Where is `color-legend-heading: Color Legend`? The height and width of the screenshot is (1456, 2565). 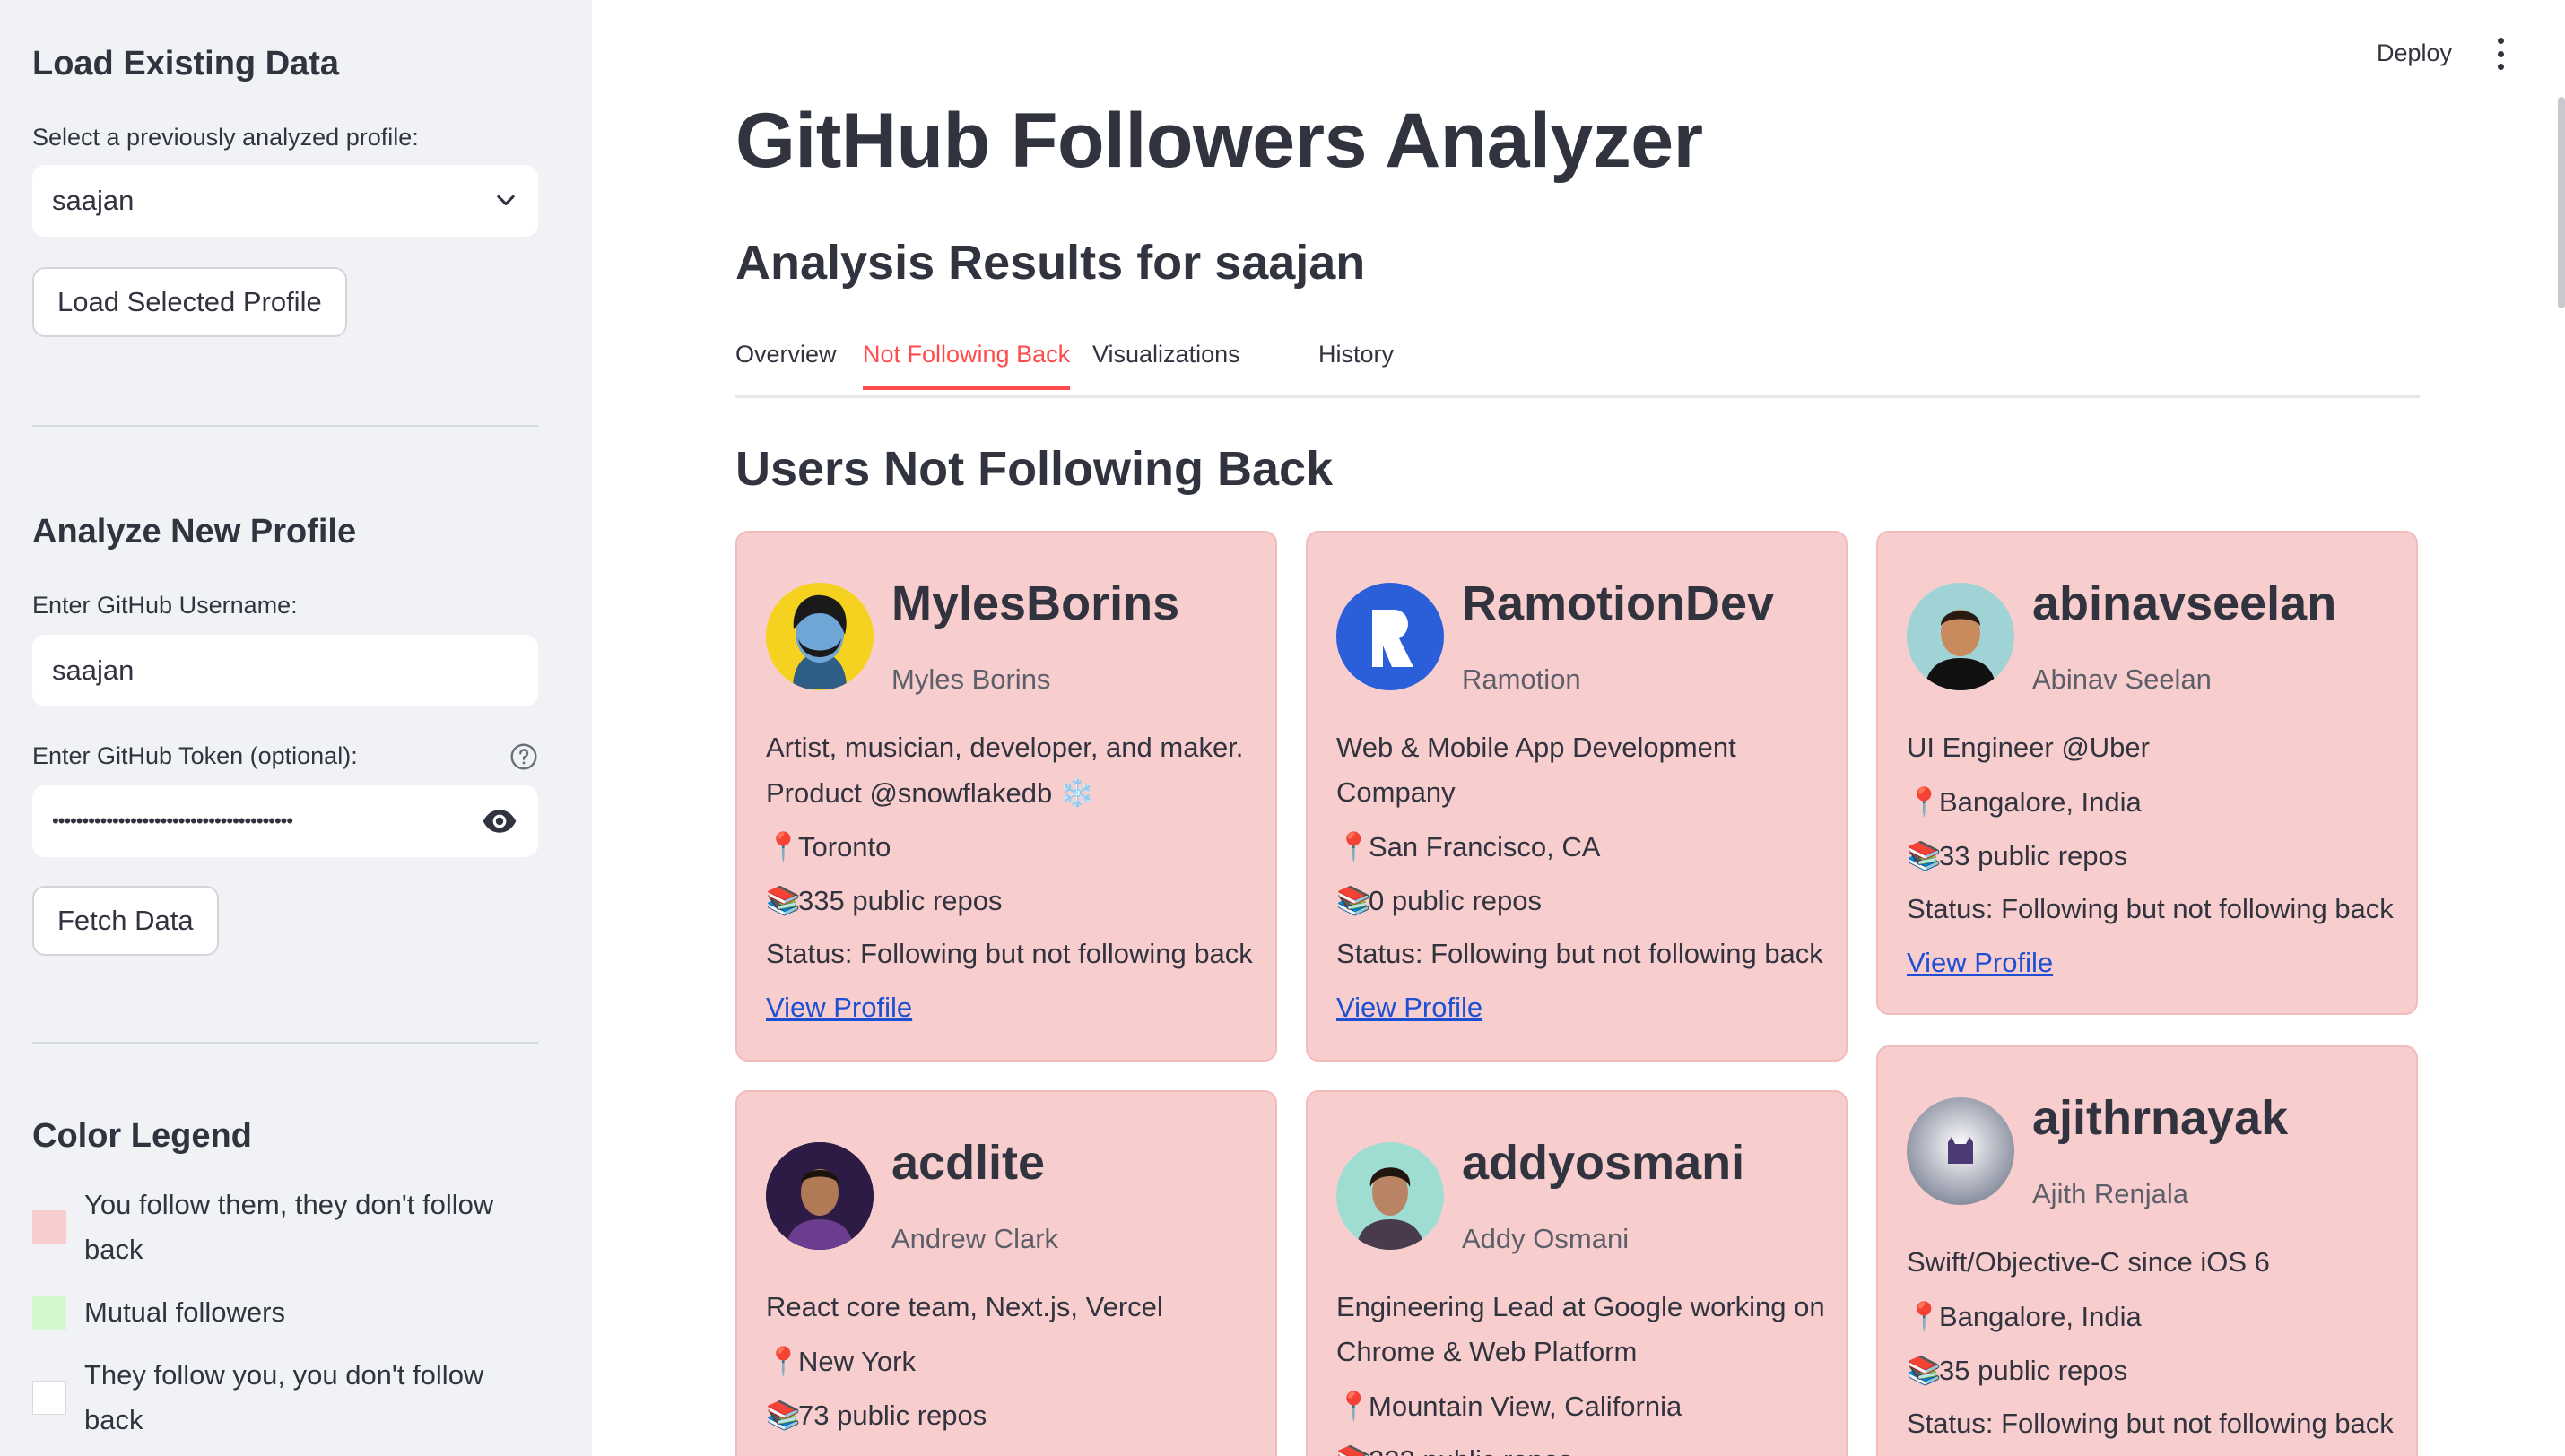
color-legend-heading: Color Legend is located at coordinates (142, 1136).